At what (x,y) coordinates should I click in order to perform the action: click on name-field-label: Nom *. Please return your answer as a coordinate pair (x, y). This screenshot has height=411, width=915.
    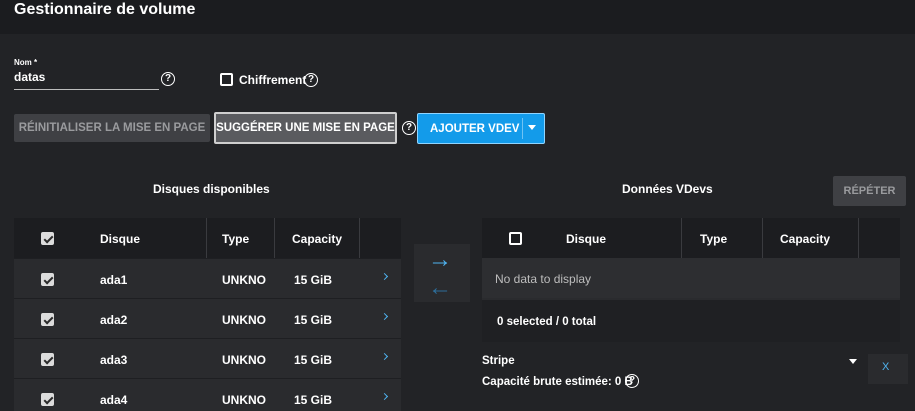
    Looking at the image, I should click on (26, 62).